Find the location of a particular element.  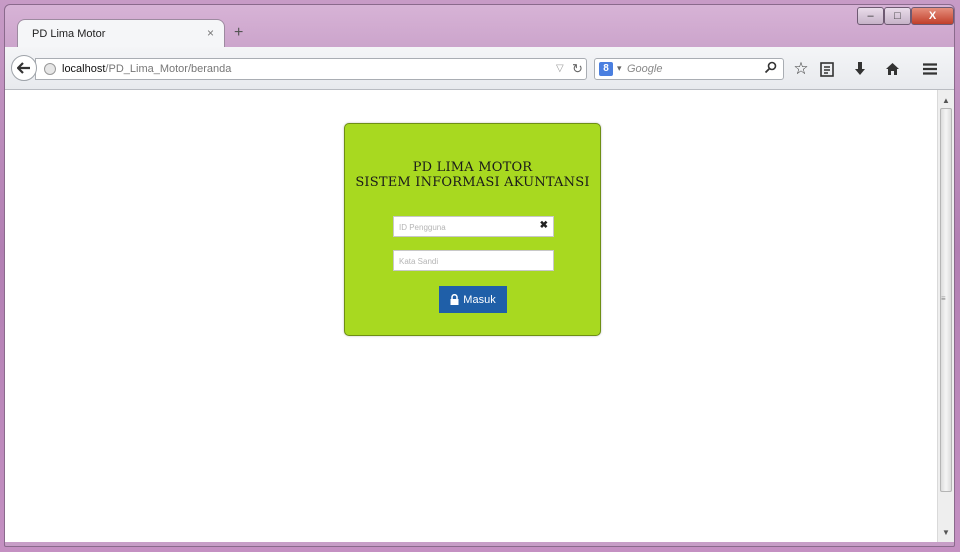

menu-icon is located at coordinates (930, 69).